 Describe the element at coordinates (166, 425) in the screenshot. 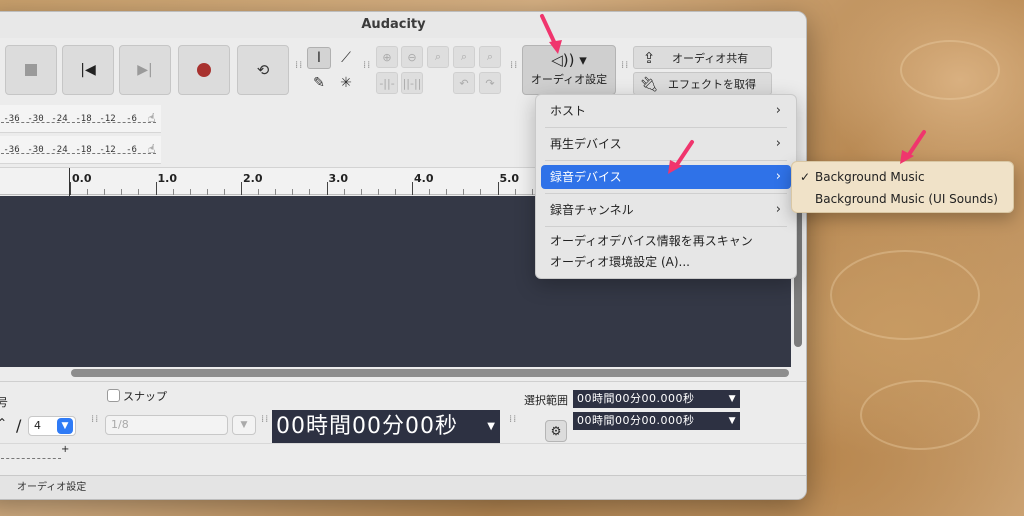

I see `snap-select: 1/8` at that location.